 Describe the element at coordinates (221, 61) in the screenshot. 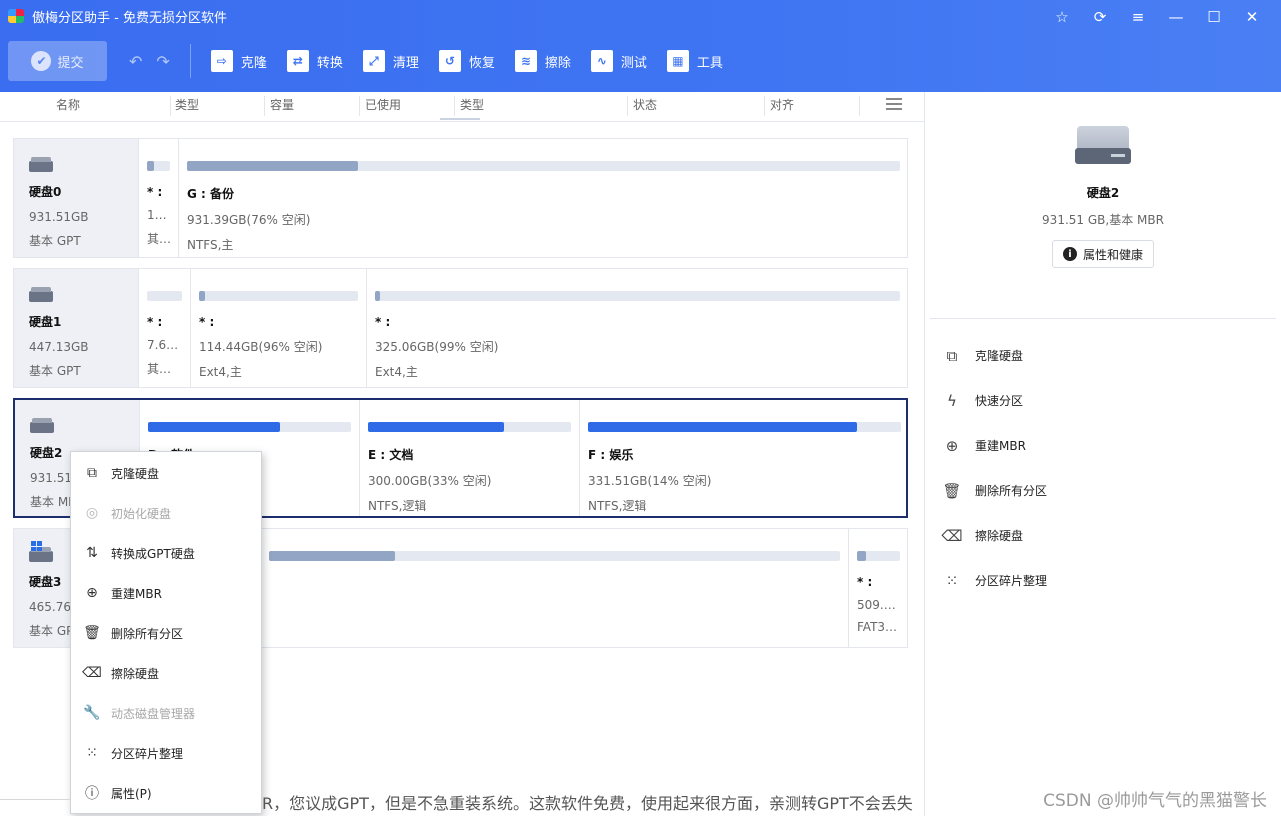

I see `clone-icon: ⇨` at that location.